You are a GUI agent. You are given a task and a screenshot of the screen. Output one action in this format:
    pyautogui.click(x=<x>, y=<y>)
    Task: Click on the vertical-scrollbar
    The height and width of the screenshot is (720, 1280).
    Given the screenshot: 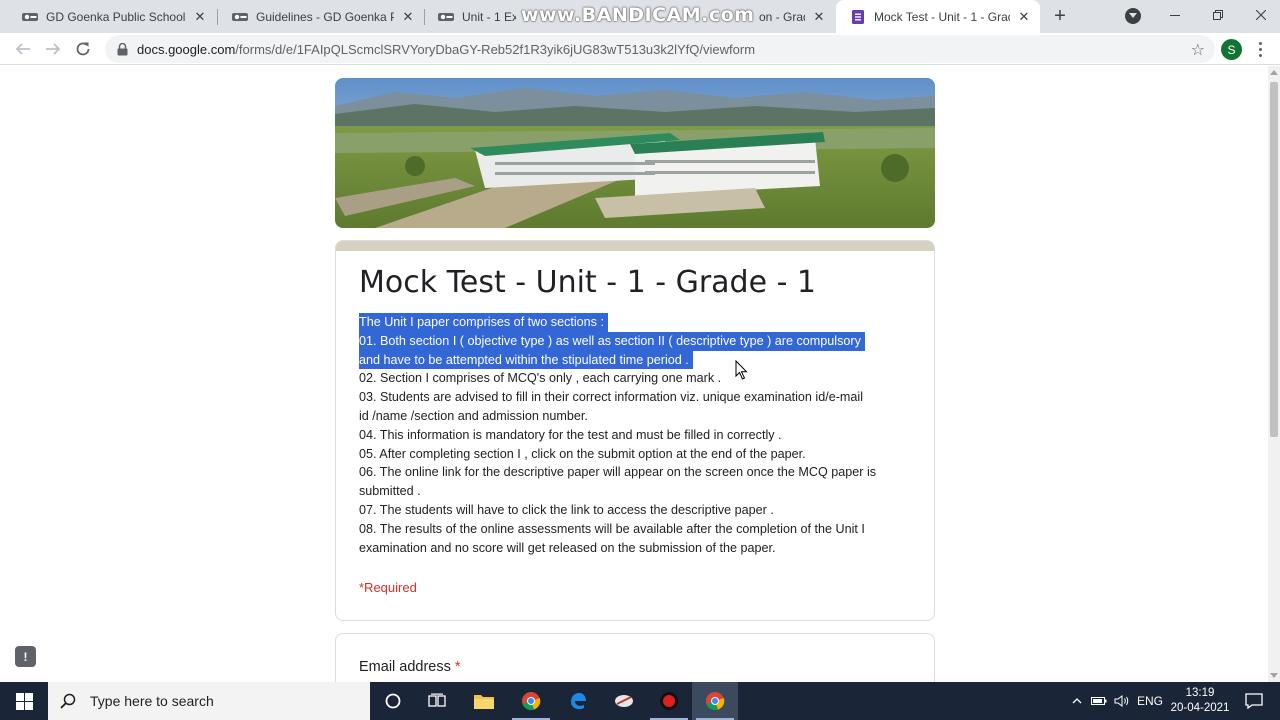 What is the action you would take?
    pyautogui.click(x=1274, y=374)
    